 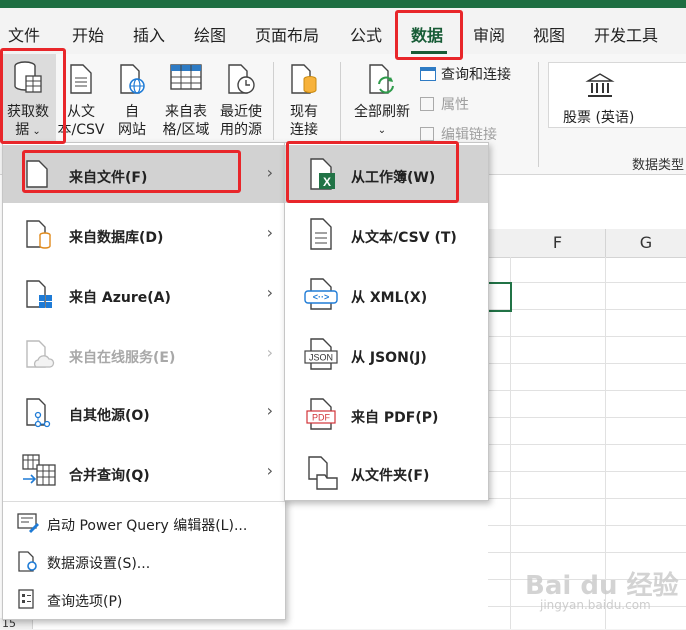 What do you see at coordinates (321, 358) in the screenshot?
I see `json-glyph: JSON` at bounding box center [321, 358].